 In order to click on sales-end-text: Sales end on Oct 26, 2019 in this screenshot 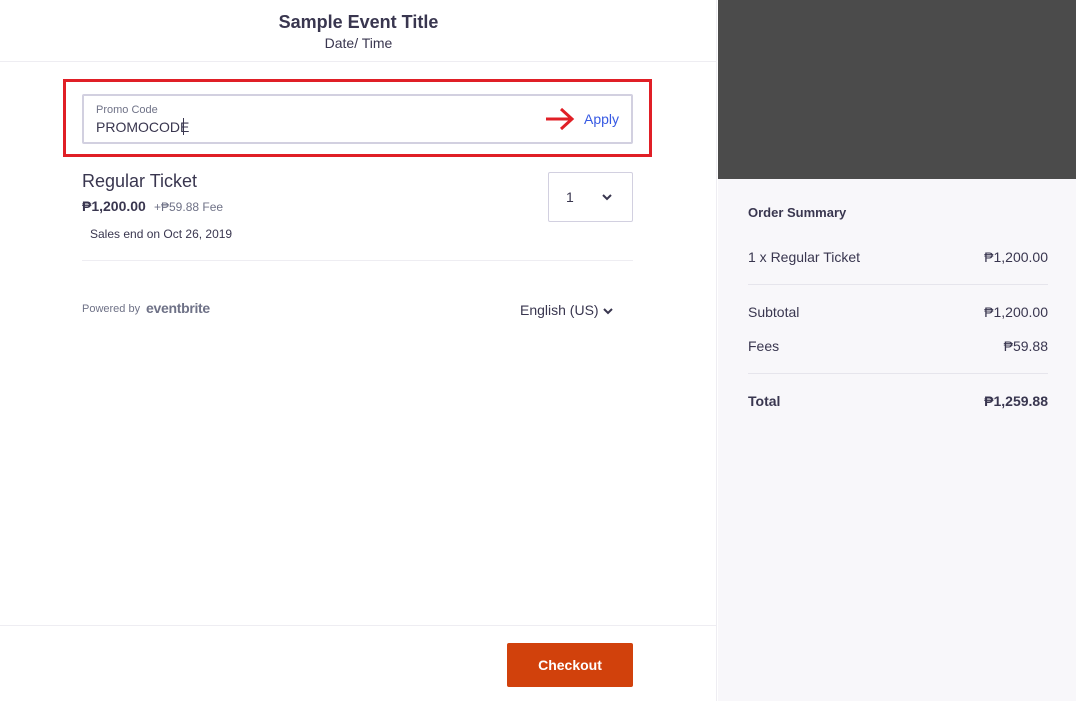, I will do `click(161, 234)`.